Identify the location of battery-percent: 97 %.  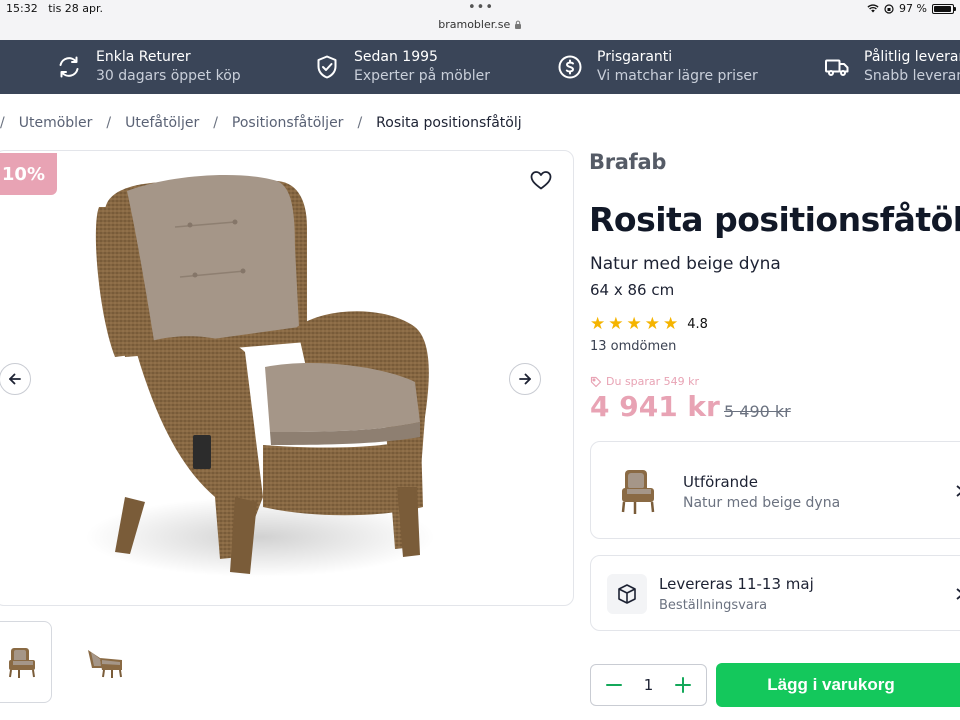
(913, 8).